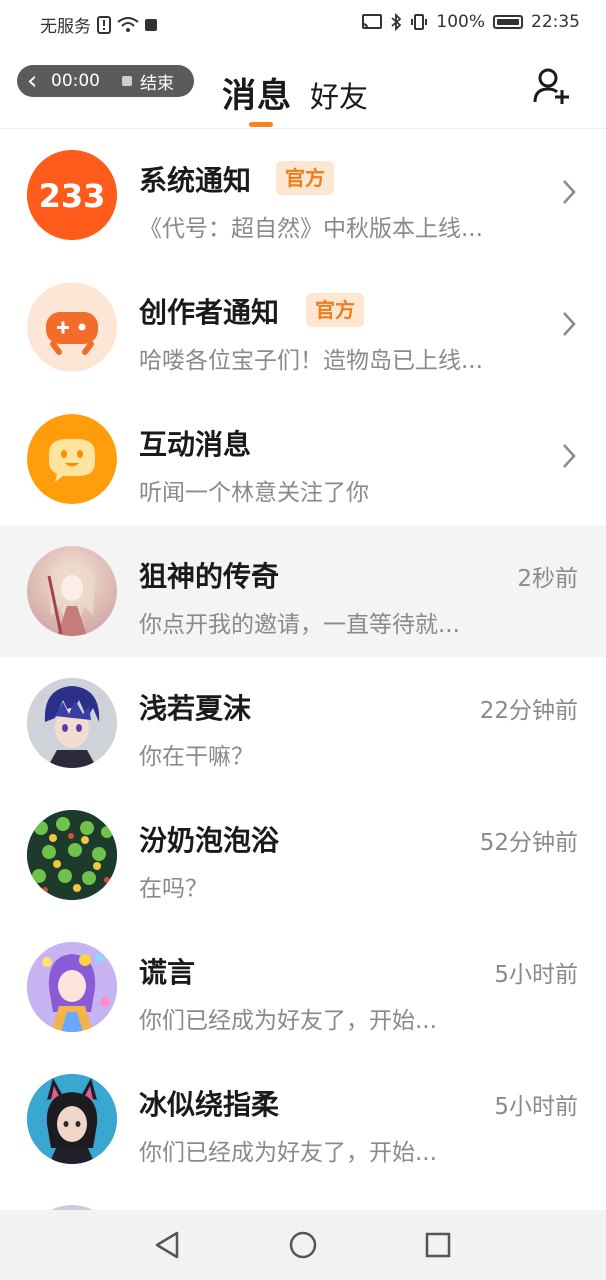 This screenshot has width=606, height=1280. Describe the element at coordinates (257, 92) in the screenshot. I see `tab-messages: 消息` at that location.